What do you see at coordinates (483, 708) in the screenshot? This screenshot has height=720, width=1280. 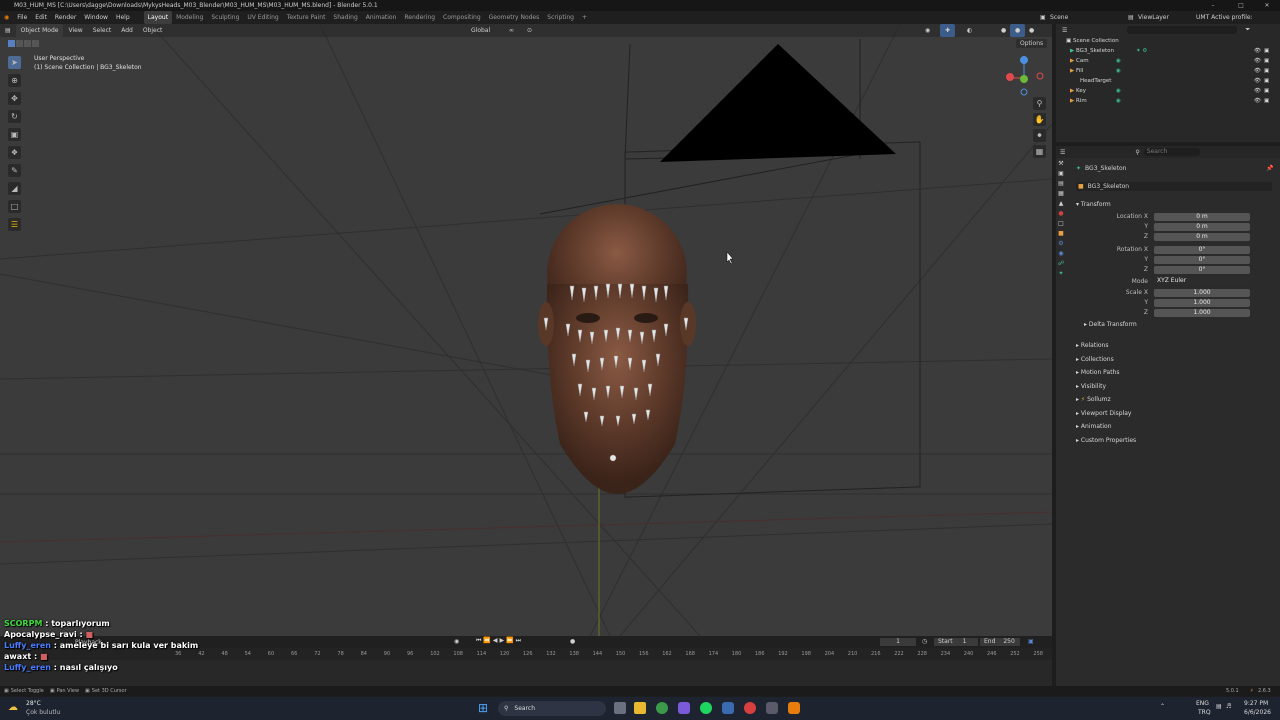 I see `windows-start-icon: ⊞` at bounding box center [483, 708].